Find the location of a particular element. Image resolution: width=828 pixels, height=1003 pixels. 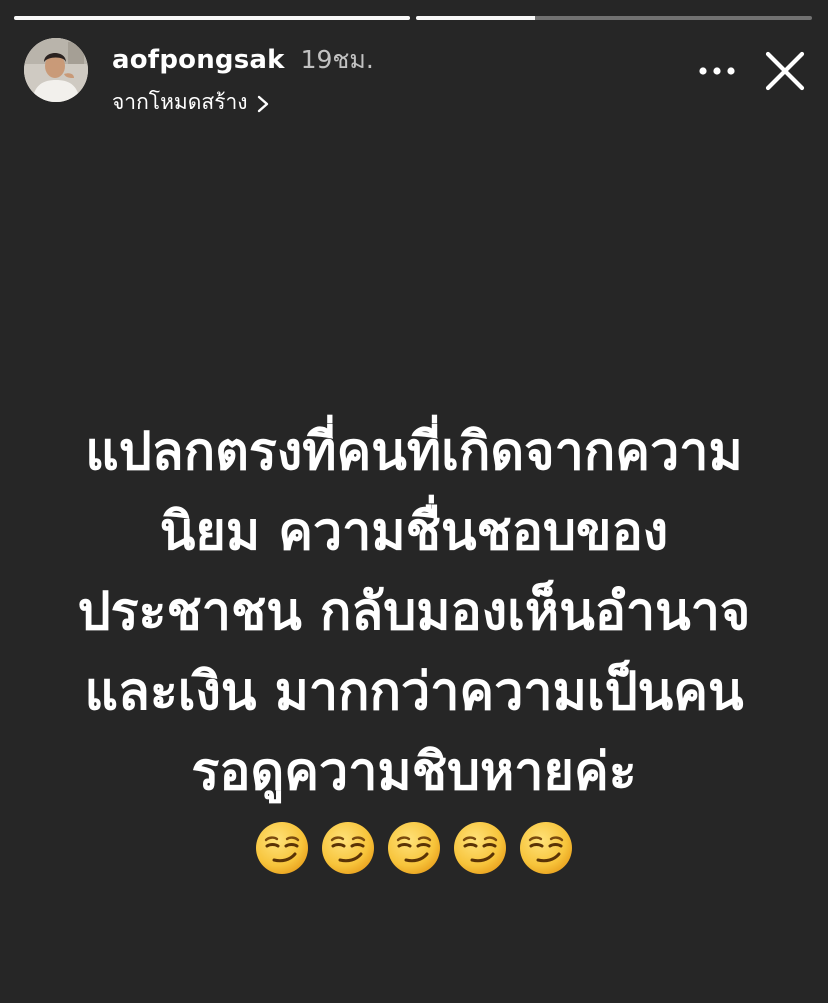

user-info: aofpongsak 19ชม. จากโหมดสร้าง is located at coordinates (243, 79).